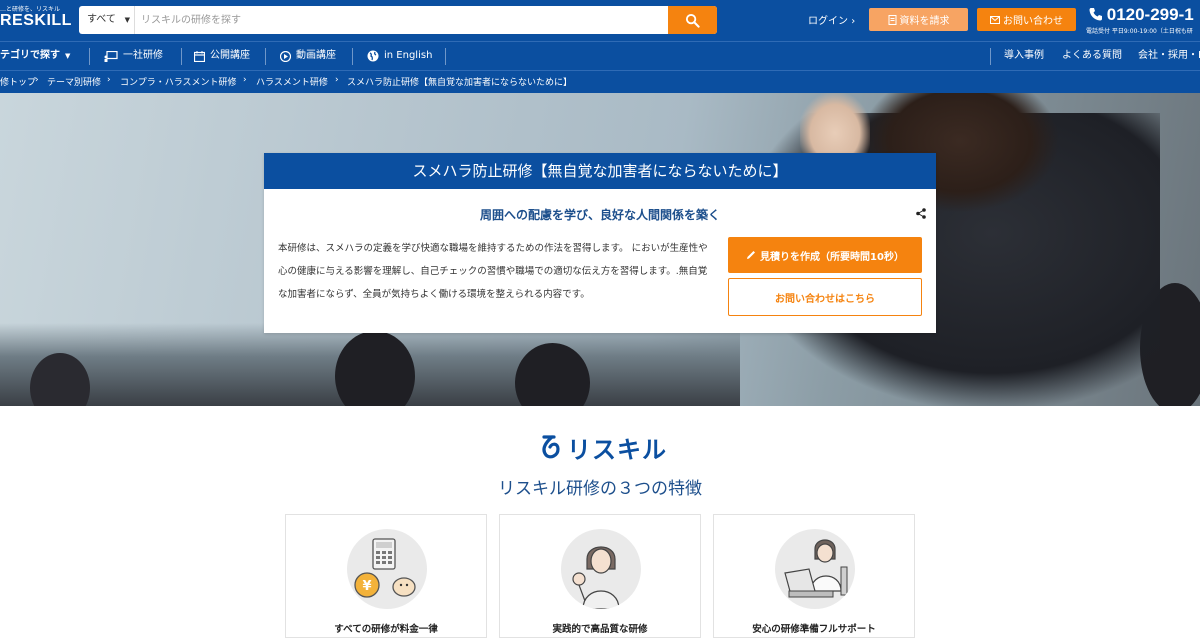 Image resolution: width=1200 pixels, height=638 pixels. I want to click on contact-label: お問い合わせ, so click(1033, 21).